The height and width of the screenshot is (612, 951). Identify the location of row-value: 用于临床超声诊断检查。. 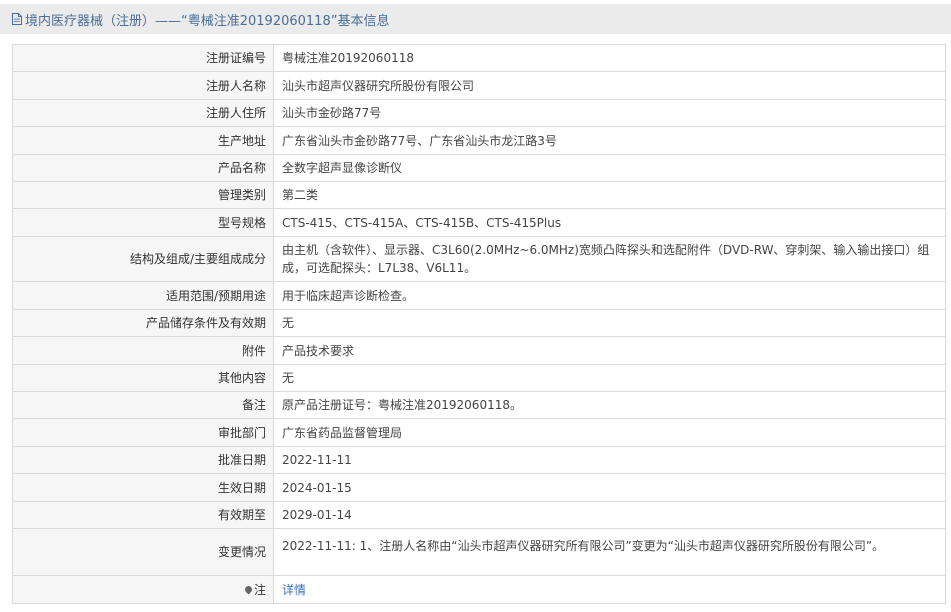
(609, 295).